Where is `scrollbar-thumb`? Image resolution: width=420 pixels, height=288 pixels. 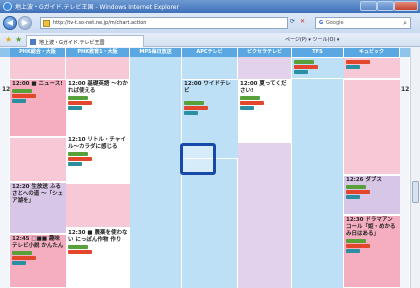 scrollbar-thumb is located at coordinates (415, 192).